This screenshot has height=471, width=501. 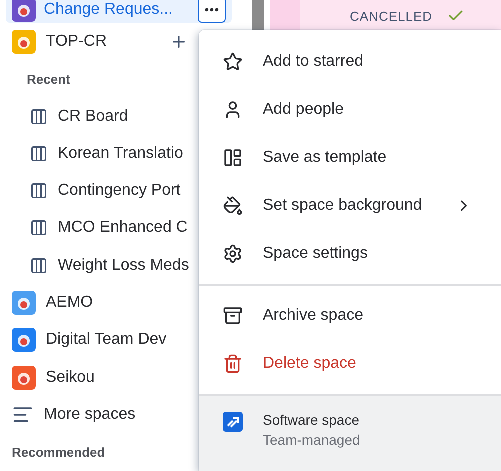 What do you see at coordinates (391, 16) in the screenshot?
I see `status-label: CANCELLED` at bounding box center [391, 16].